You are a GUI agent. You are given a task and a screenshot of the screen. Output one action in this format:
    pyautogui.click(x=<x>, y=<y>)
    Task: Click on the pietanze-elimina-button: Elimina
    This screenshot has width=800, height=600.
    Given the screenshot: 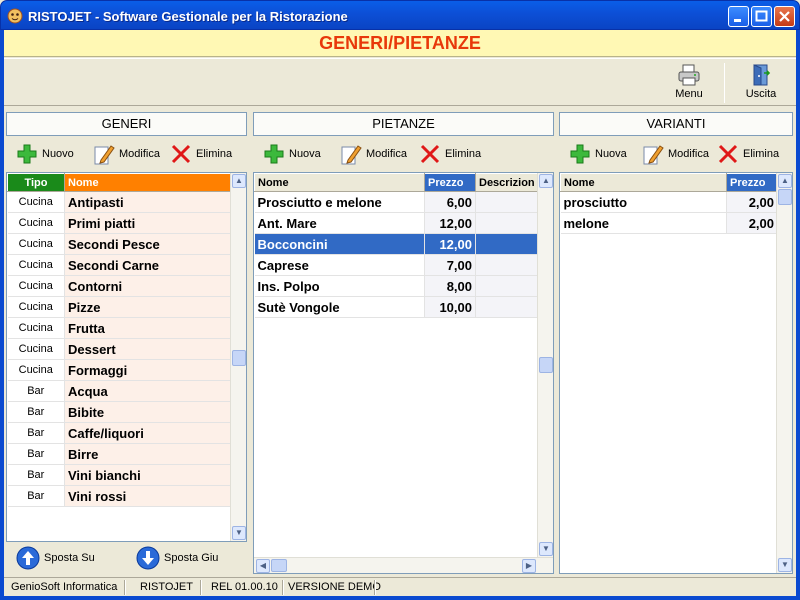 What is the action you would take?
    pyautogui.click(x=450, y=154)
    